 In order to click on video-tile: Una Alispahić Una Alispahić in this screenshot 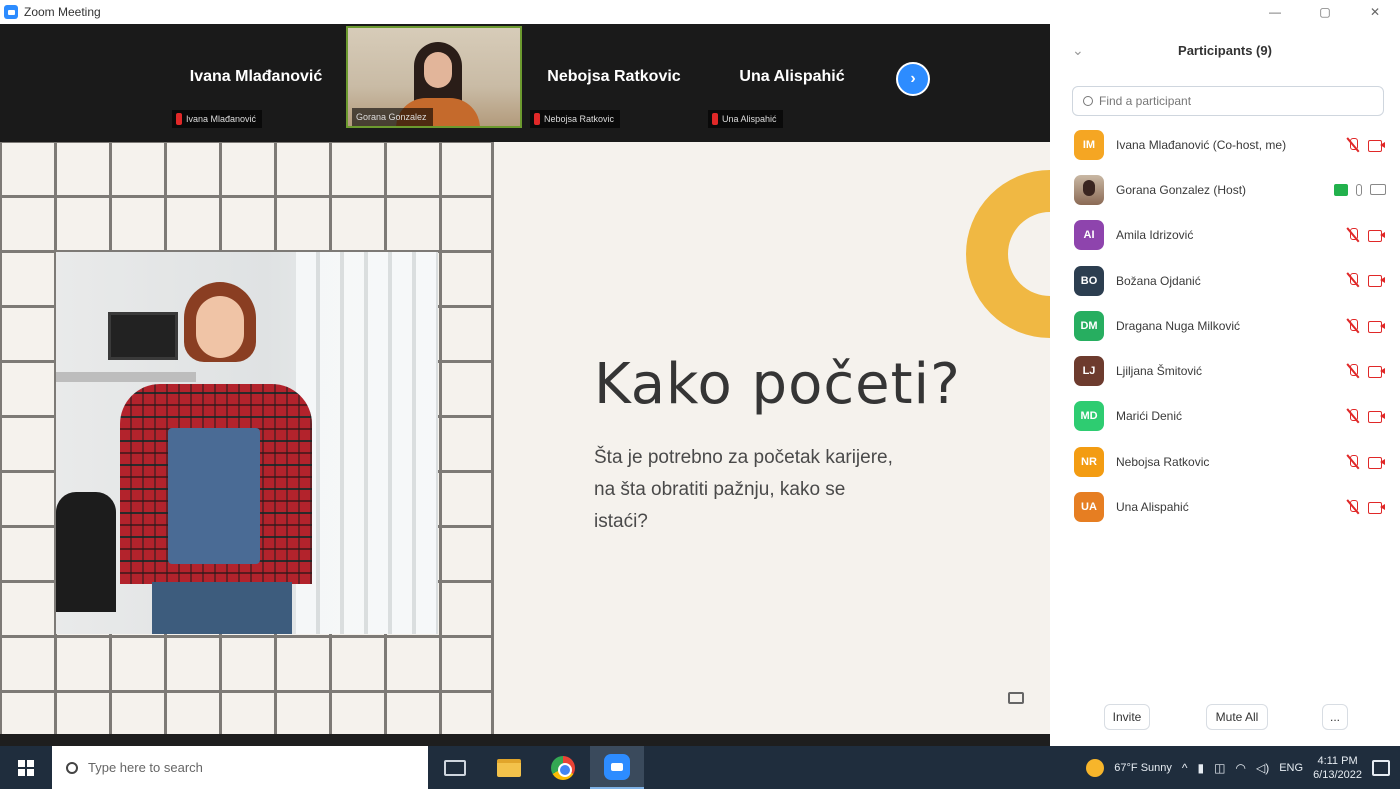, I will do `click(792, 77)`.